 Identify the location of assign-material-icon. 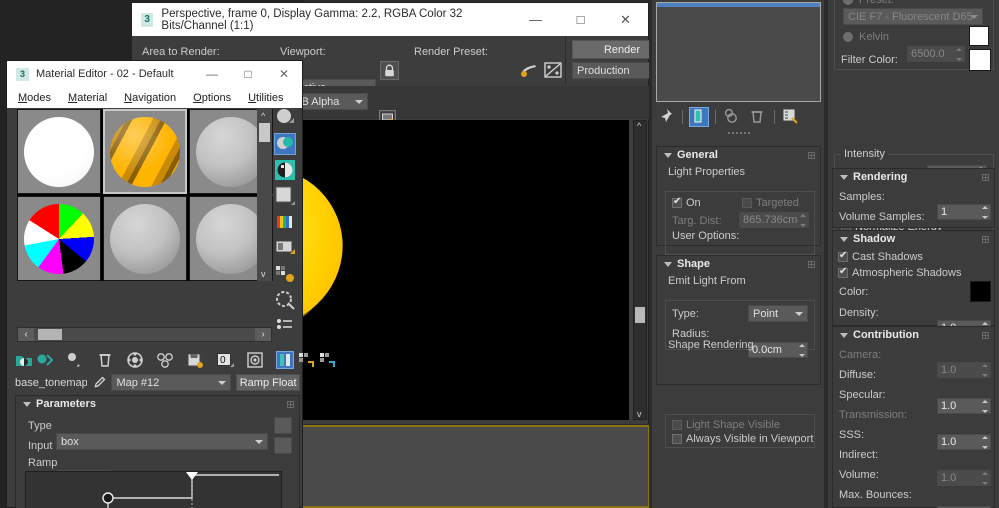
(75, 360).